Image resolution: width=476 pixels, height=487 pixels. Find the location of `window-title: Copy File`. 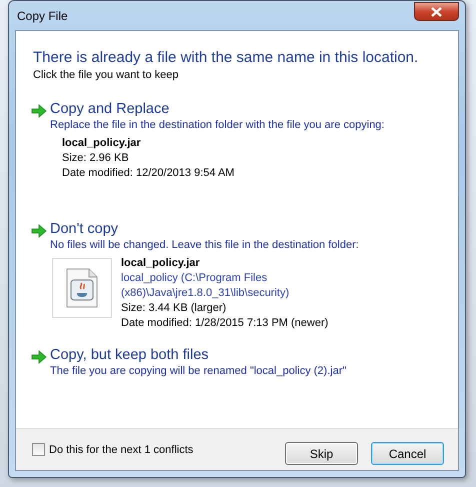

window-title: Copy File is located at coordinates (42, 15).